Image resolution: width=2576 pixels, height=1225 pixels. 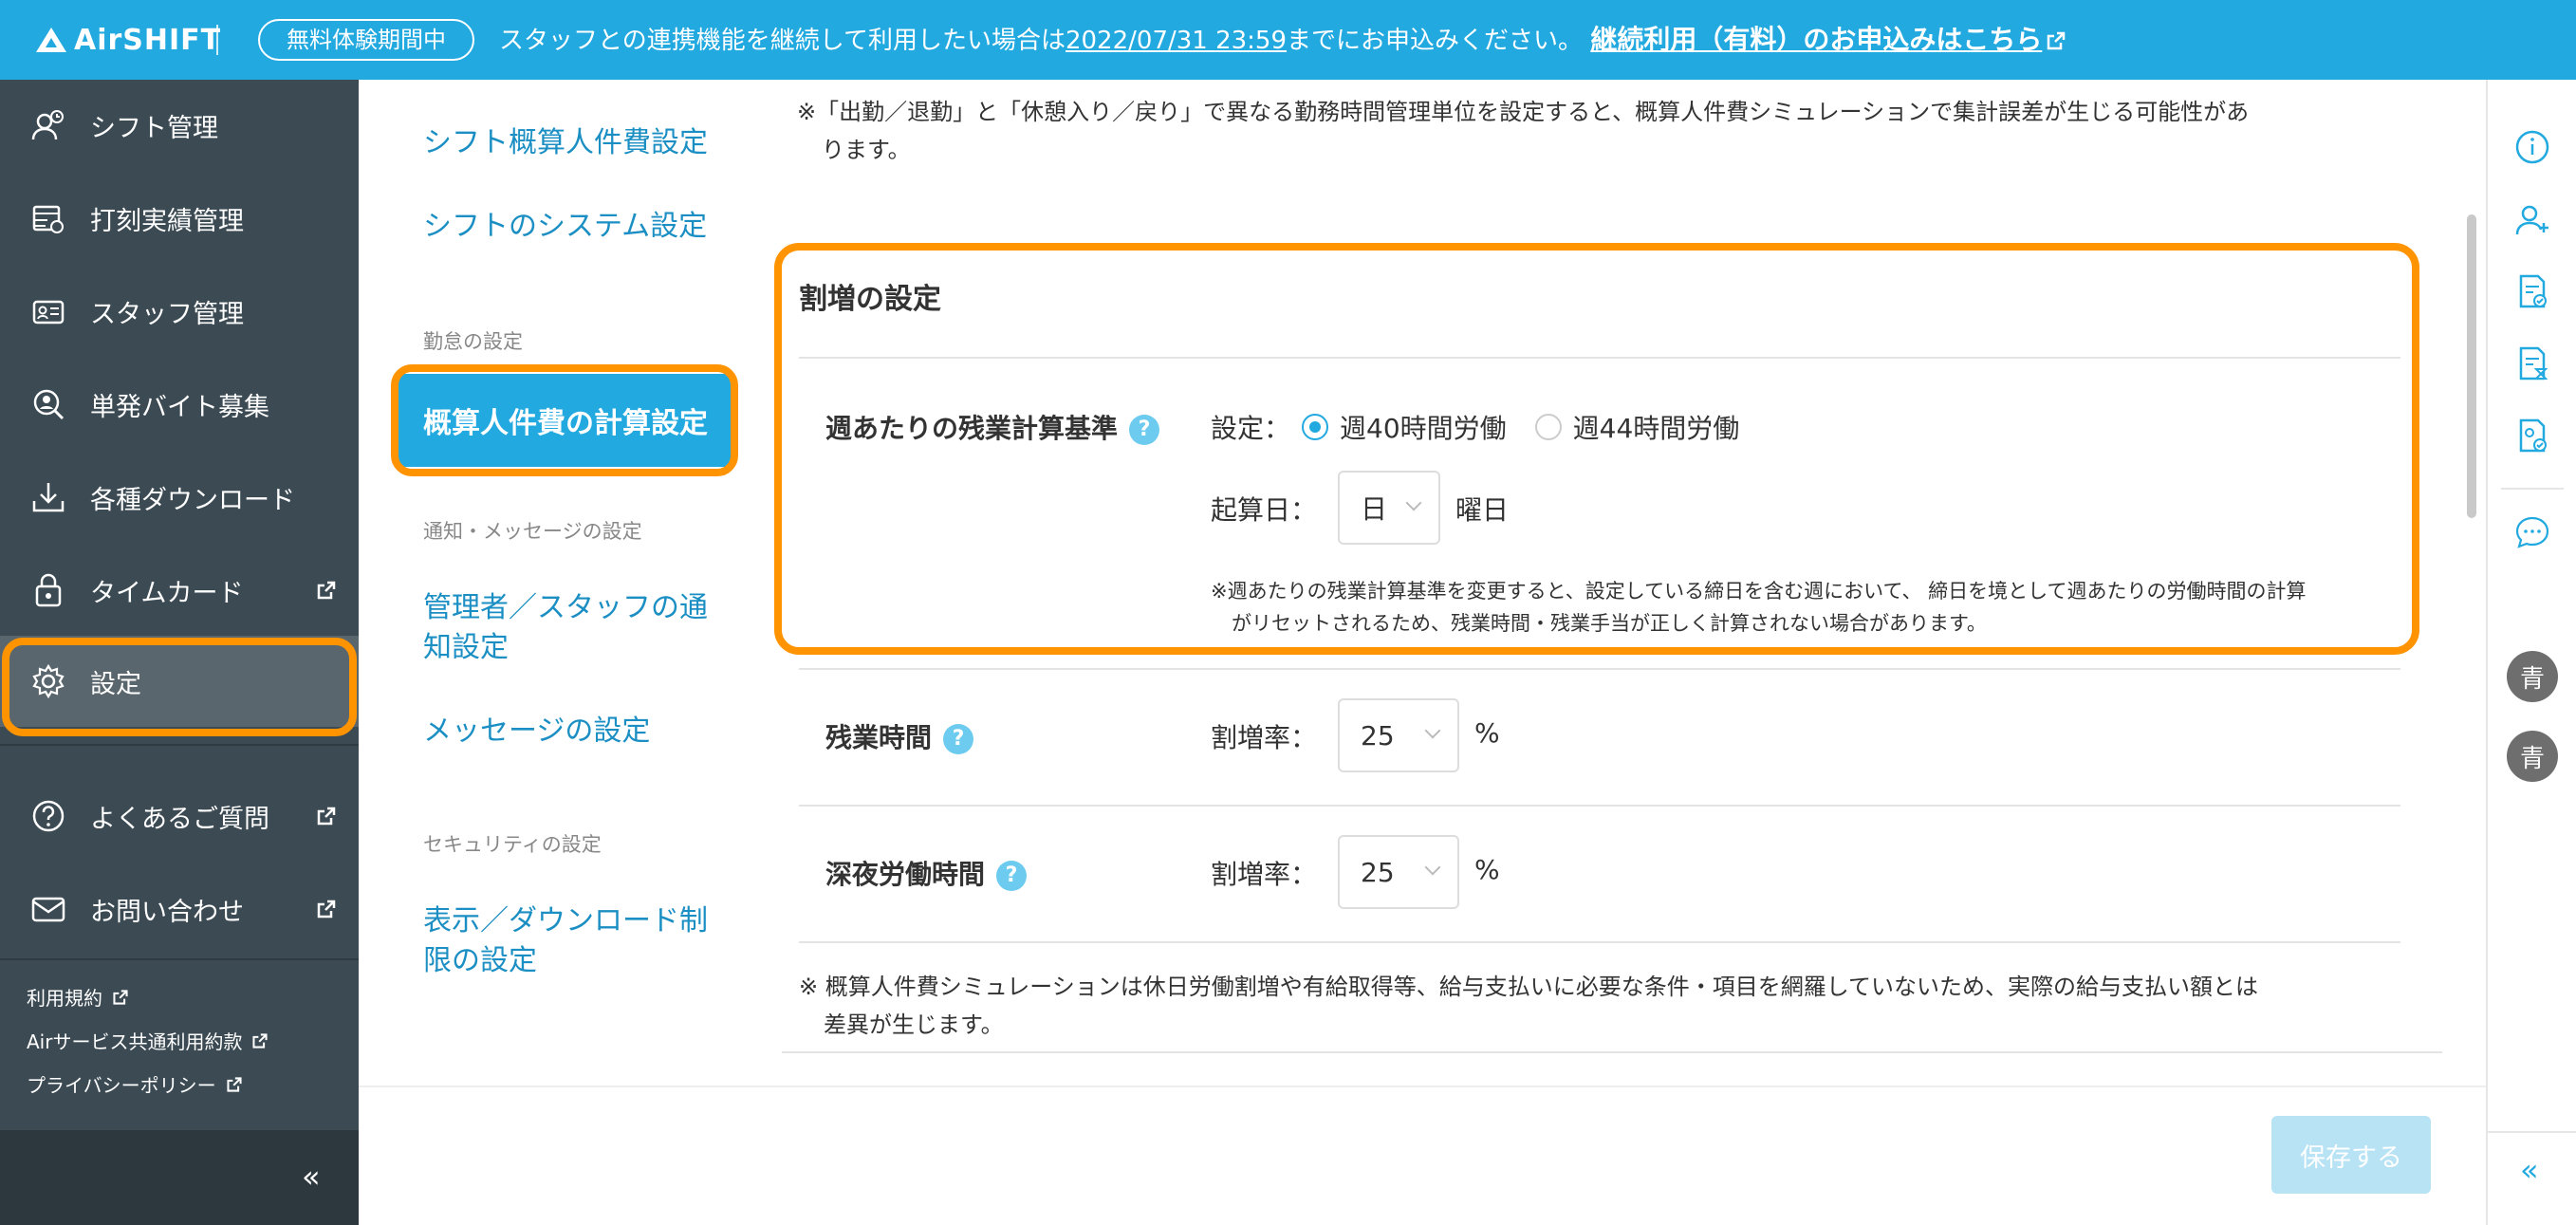 I want to click on timesheet-icon, so click(x=48, y=218).